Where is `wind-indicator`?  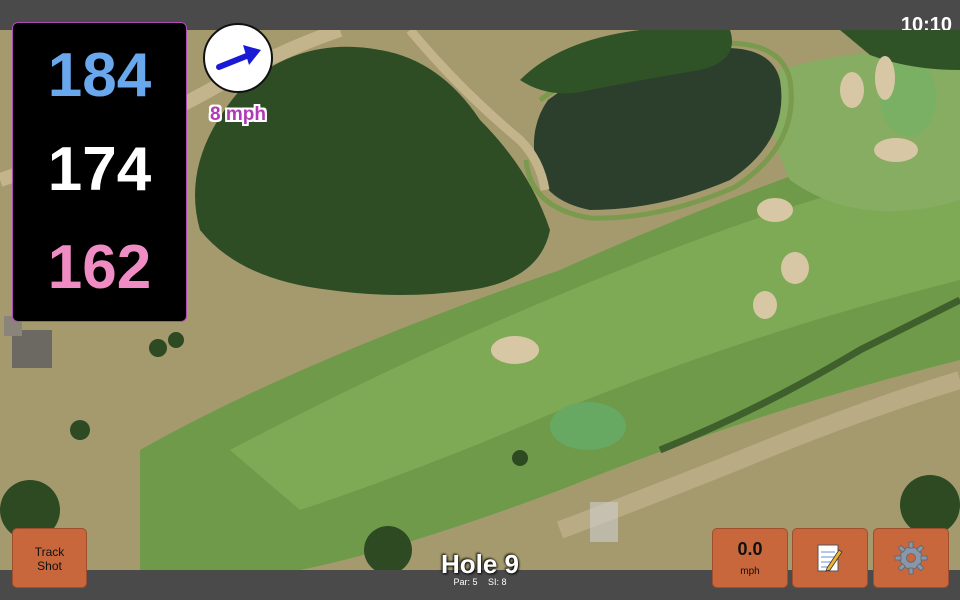 wind-indicator is located at coordinates (238, 58).